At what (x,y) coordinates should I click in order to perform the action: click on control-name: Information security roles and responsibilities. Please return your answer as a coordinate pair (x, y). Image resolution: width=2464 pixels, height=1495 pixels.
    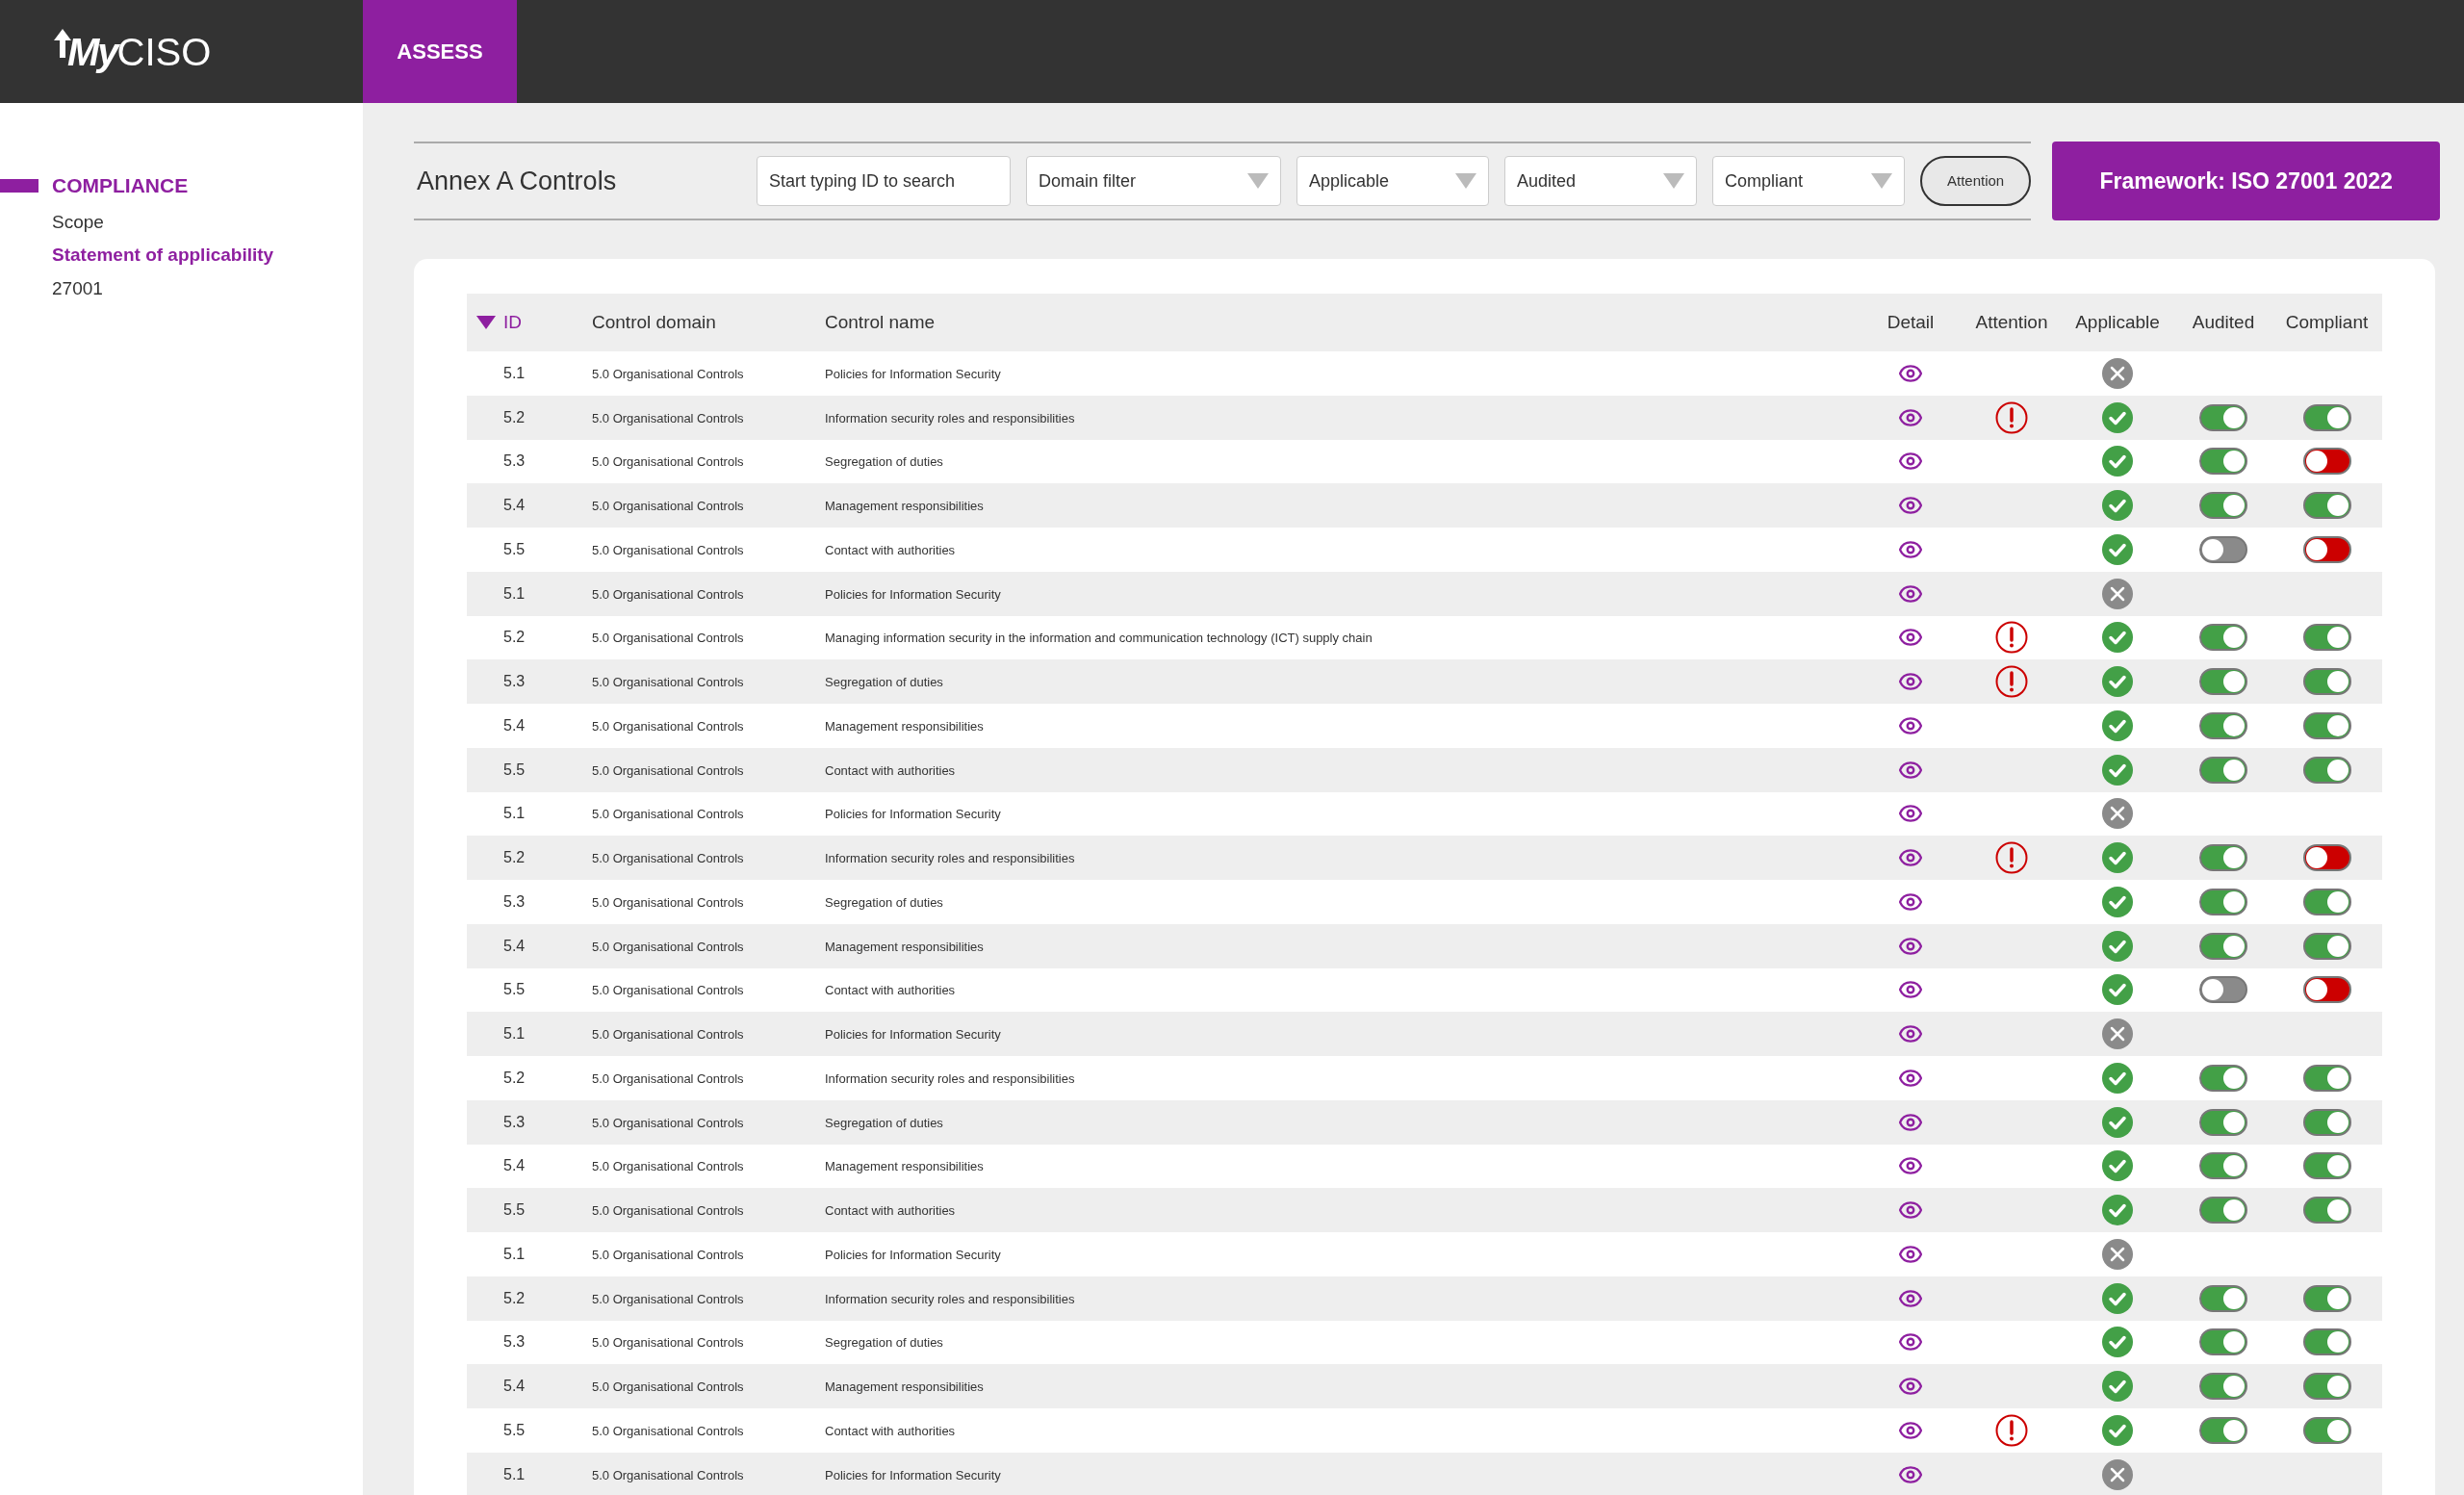
    Looking at the image, I should click on (950, 1078).